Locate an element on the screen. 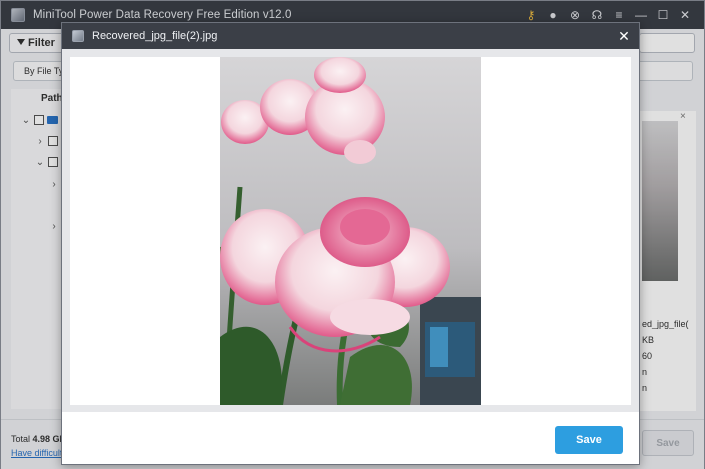  dialog-footer: Save is located at coordinates (350, 437).